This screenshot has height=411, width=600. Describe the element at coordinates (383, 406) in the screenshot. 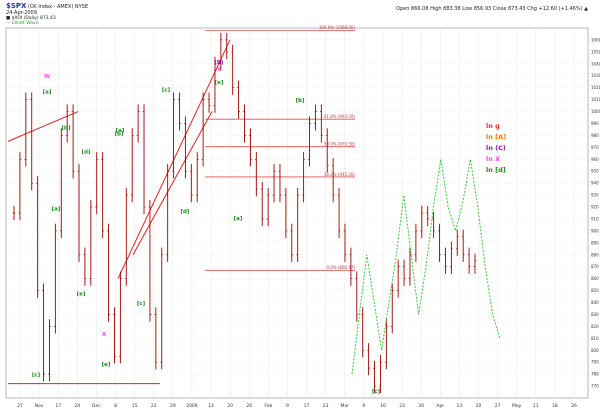

I see `x-tick-label: 16` at that location.